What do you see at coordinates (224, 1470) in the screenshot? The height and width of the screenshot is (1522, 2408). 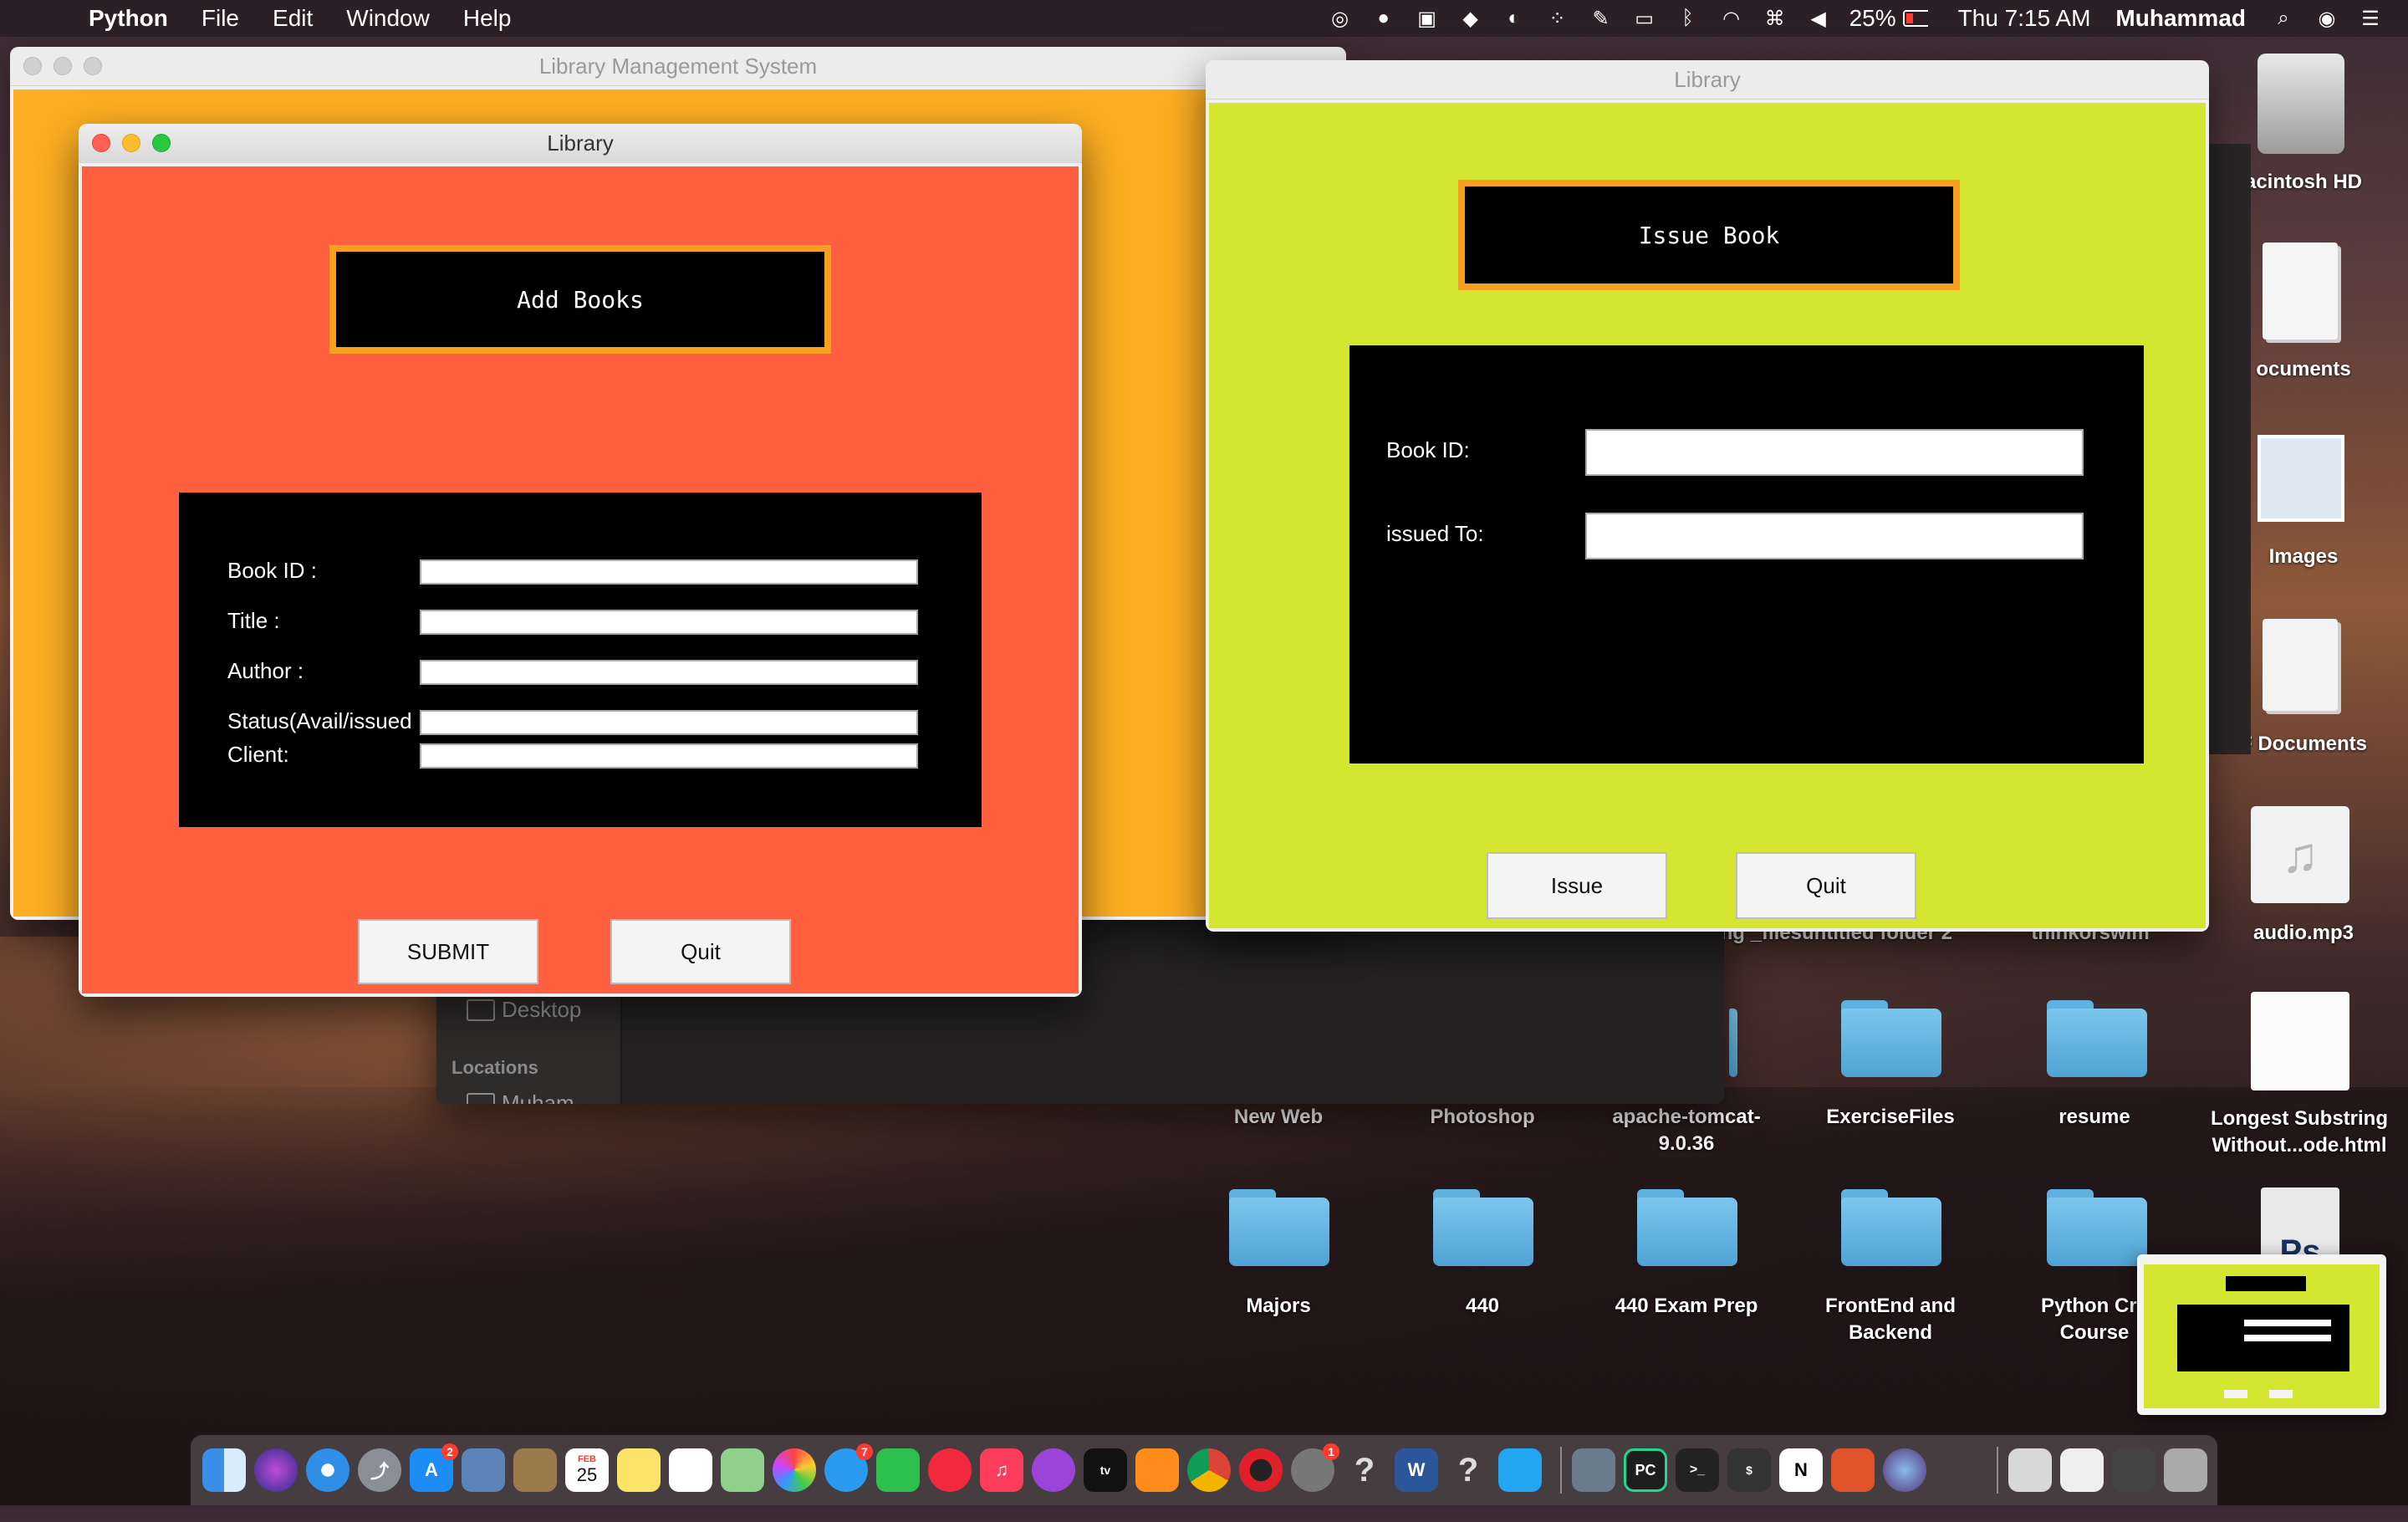 I see `finder-icon` at bounding box center [224, 1470].